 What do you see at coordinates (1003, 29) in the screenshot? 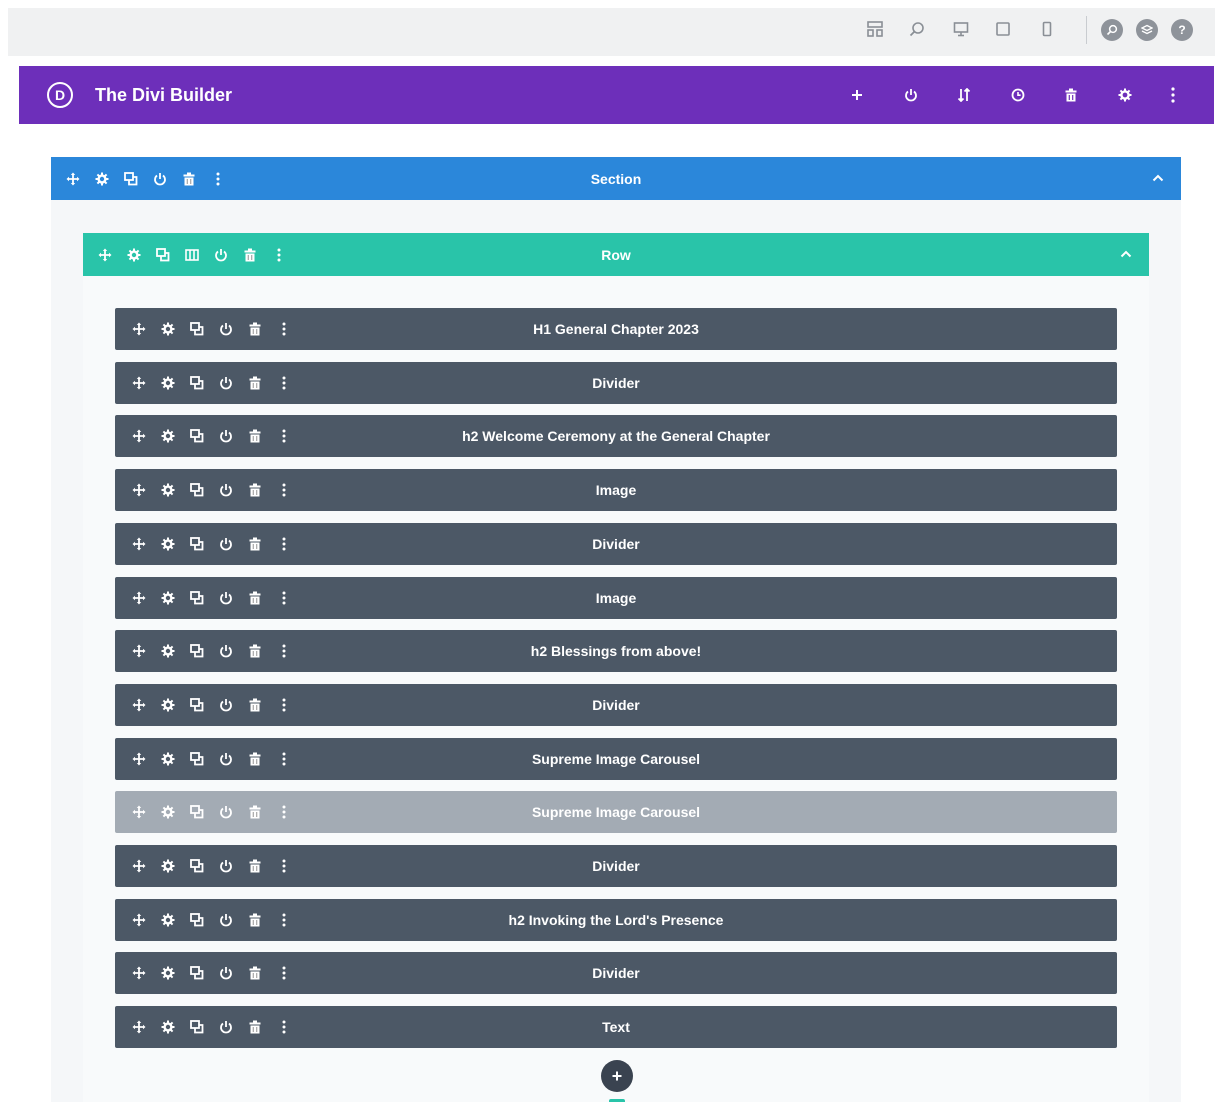
I see `tablet-icon` at bounding box center [1003, 29].